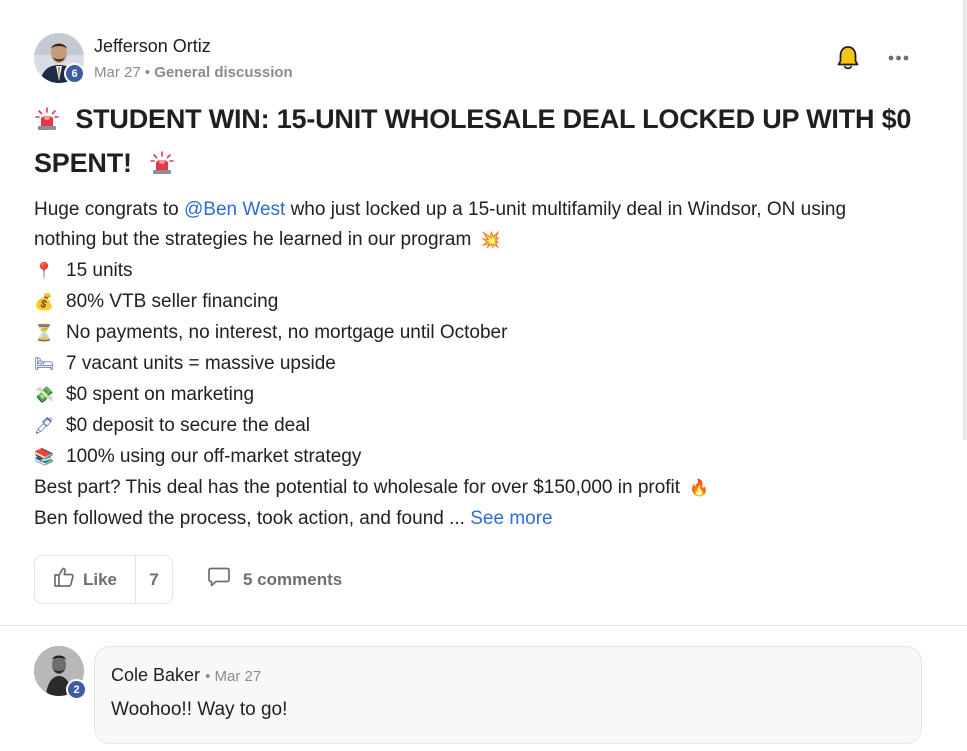 The image size is (967, 751). I want to click on pin-emoji-icon: 📍, so click(44, 271).